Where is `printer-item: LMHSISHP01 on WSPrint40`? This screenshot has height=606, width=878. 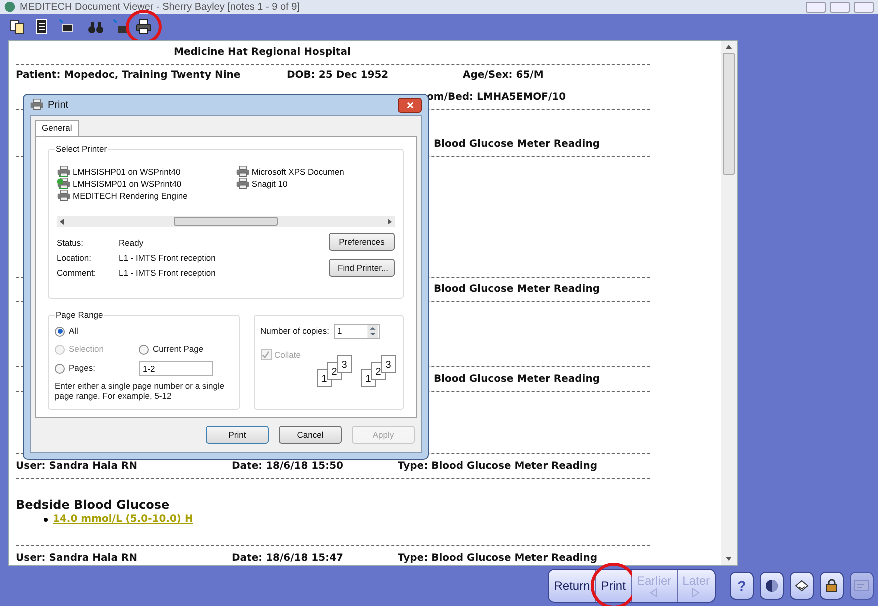 printer-item: LMHSISHP01 on WSPrint40 is located at coordinates (127, 172).